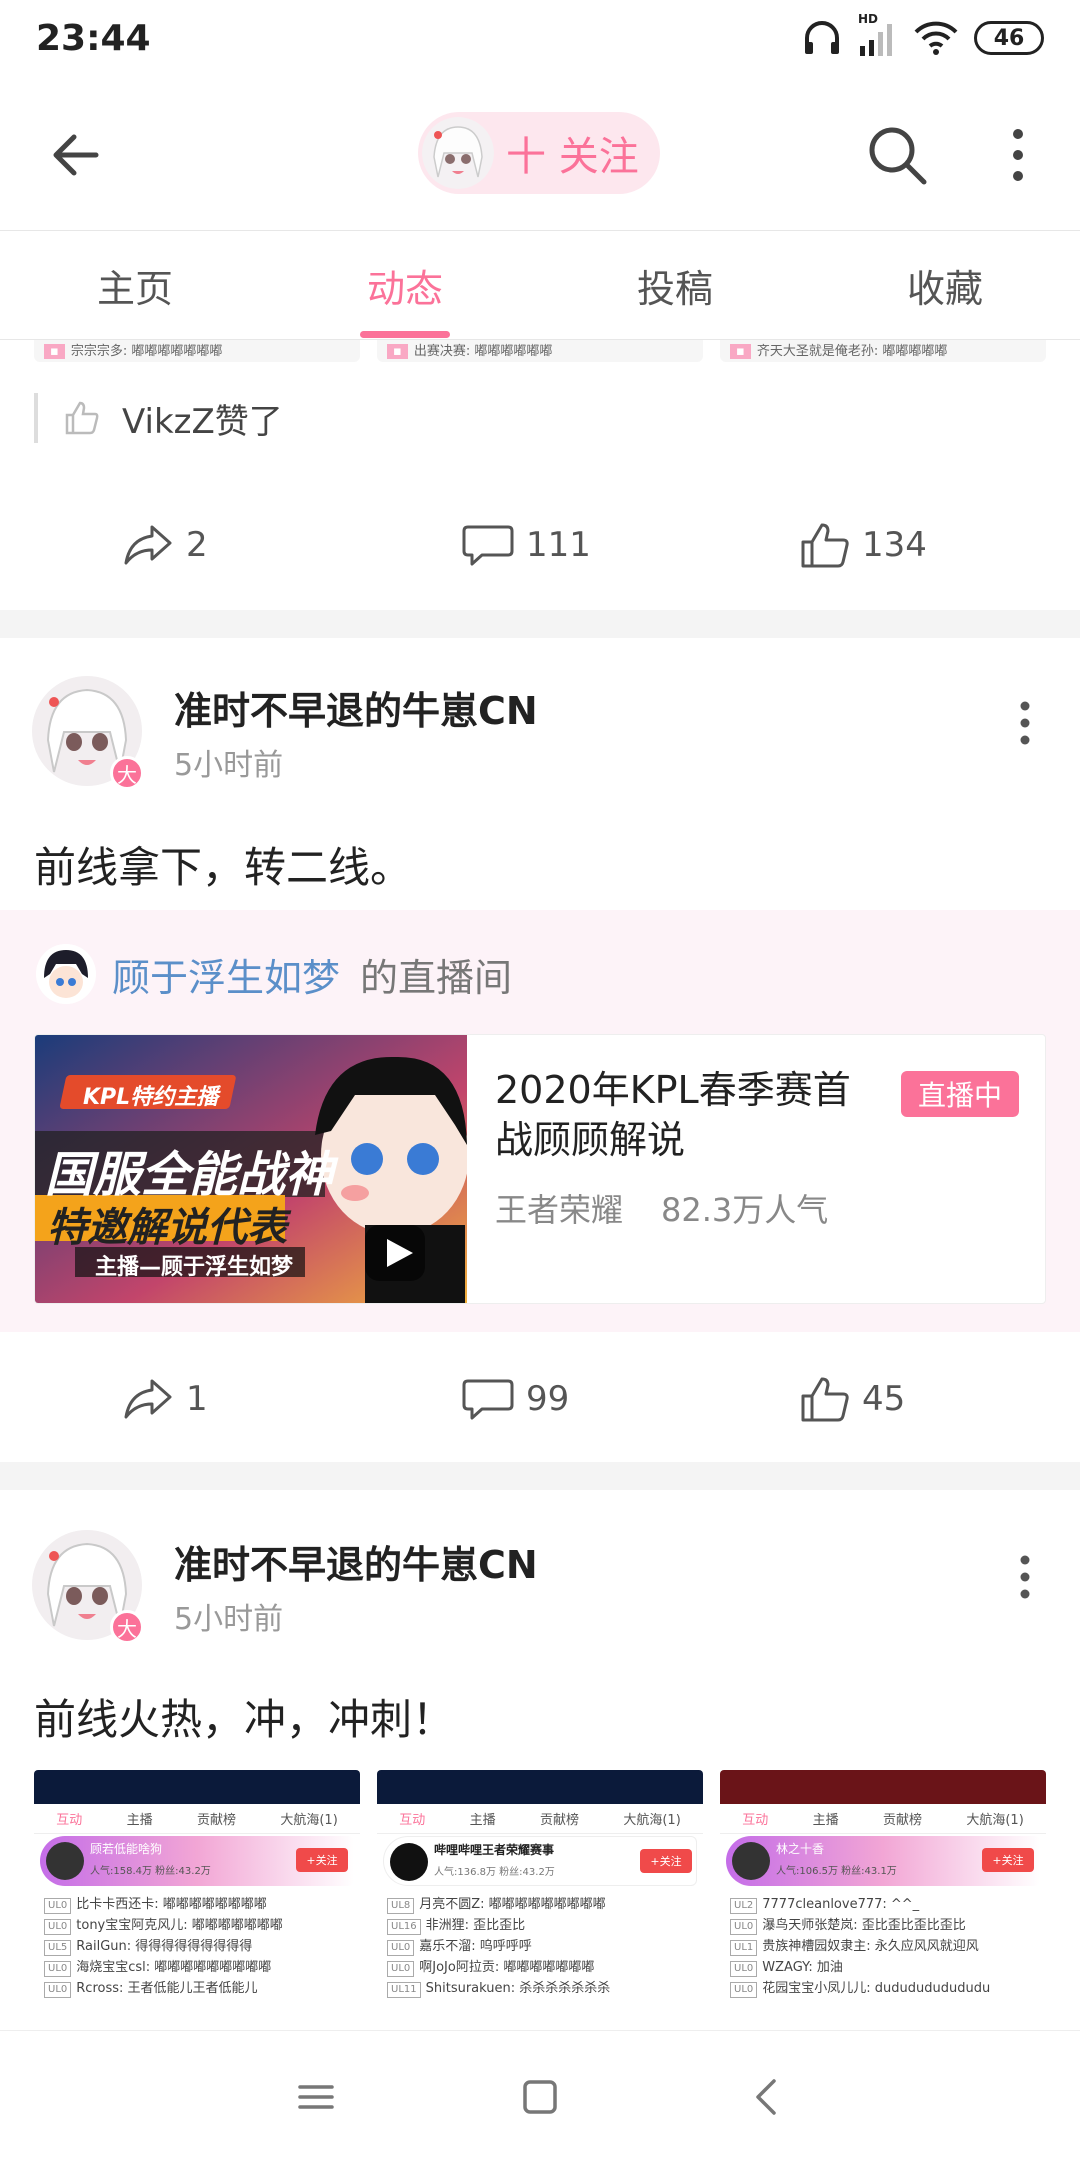 The image size is (1080, 2160). I want to click on search-icon, so click(897, 155).